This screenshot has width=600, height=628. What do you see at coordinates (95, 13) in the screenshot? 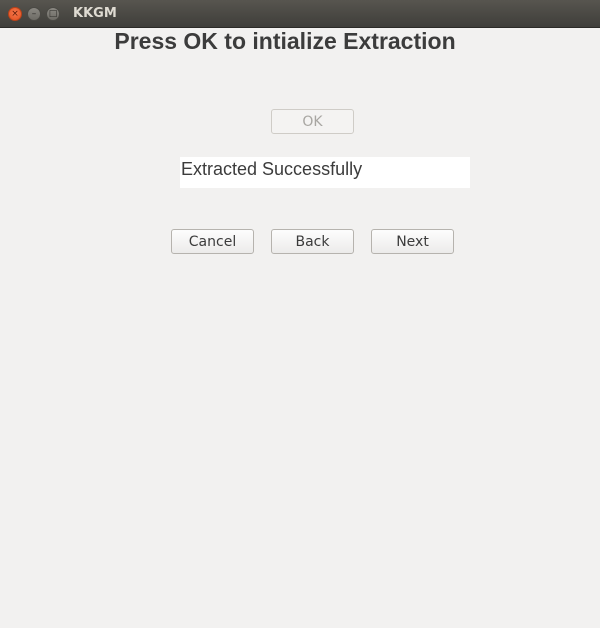
I see `window-title: KKGM` at bounding box center [95, 13].